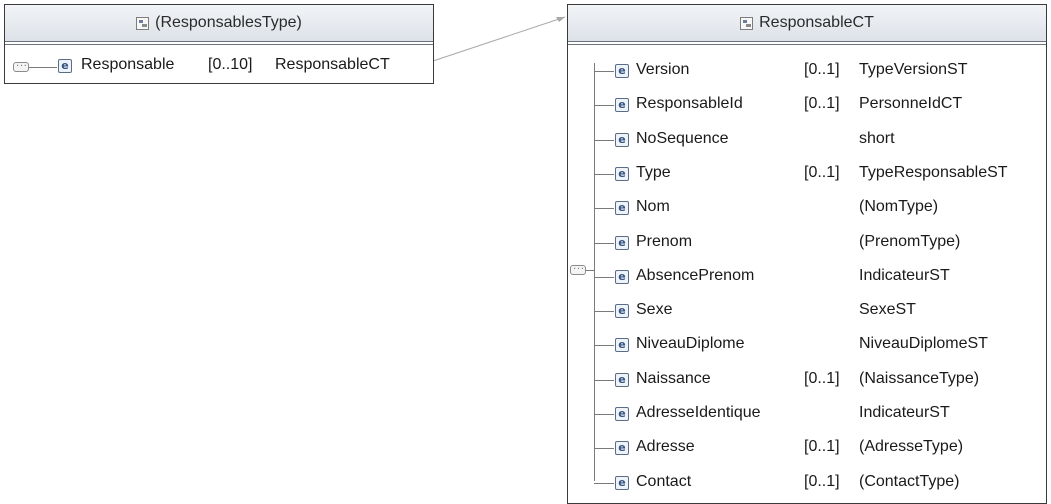 The image size is (1051, 504). I want to click on element-type: (NomType), so click(898, 207).